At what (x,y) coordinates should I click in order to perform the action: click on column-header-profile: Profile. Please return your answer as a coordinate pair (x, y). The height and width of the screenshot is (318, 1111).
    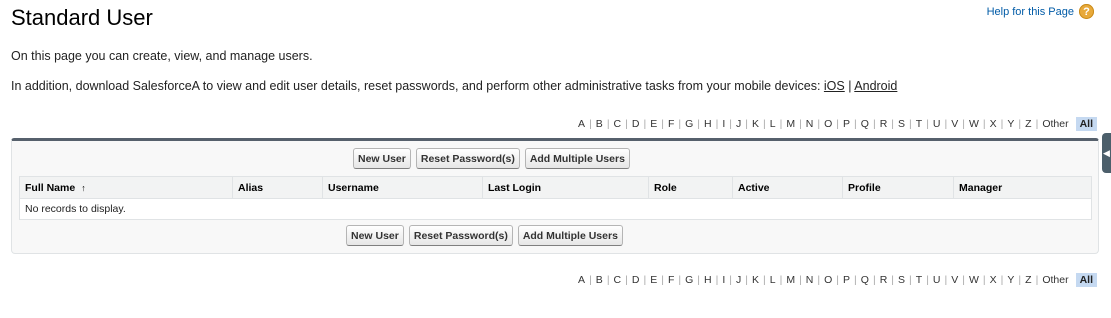
    Looking at the image, I should click on (897, 187).